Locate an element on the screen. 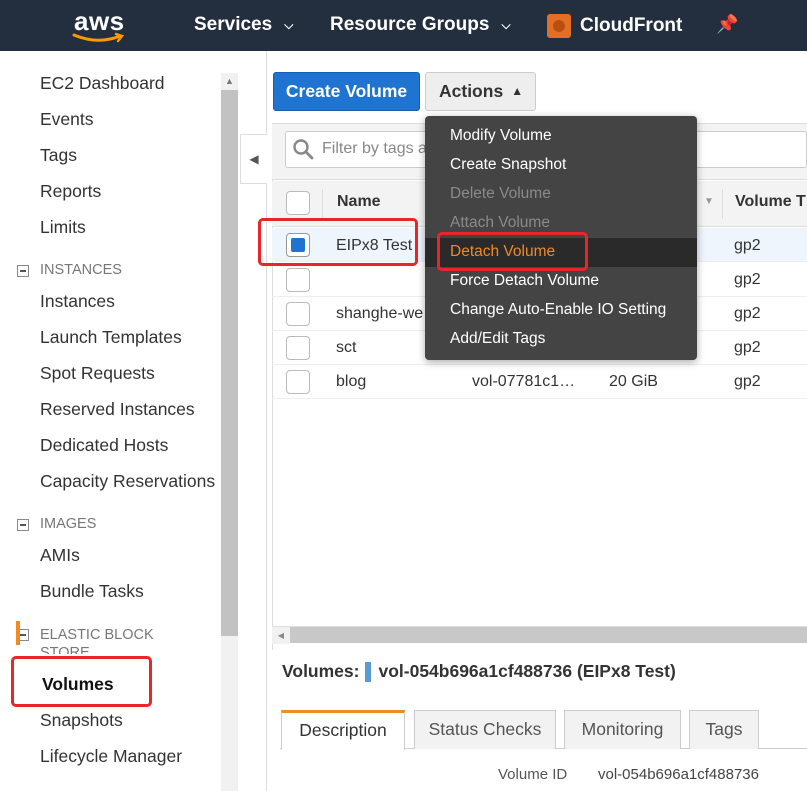 This screenshot has height=791, width=807. sidebar-section-images: IMAGES is located at coordinates (56, 524).